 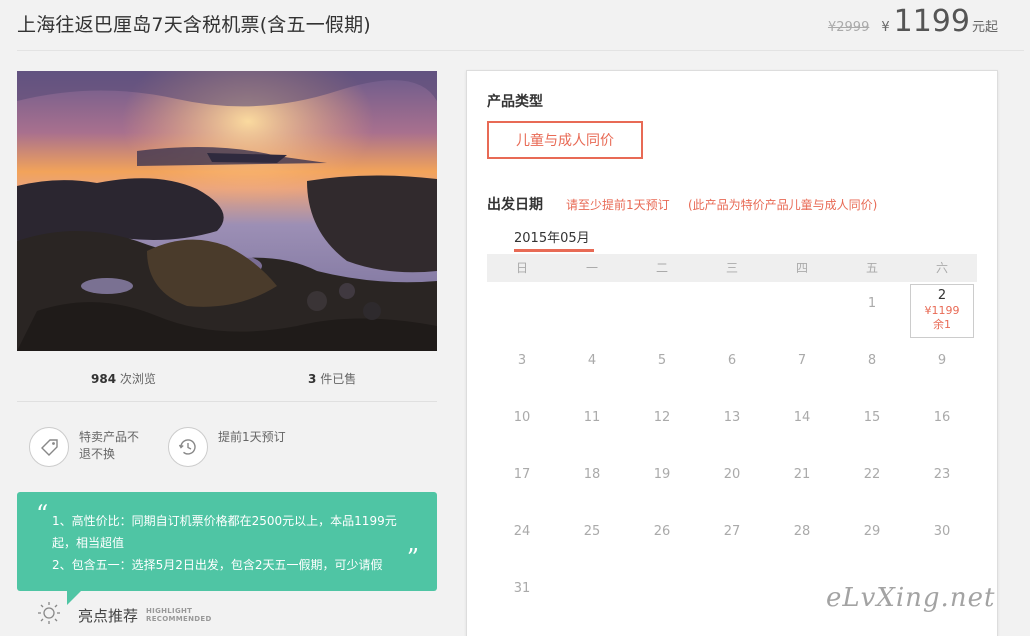 What do you see at coordinates (911, 598) in the screenshot?
I see `watermark: eLvXing.net` at bounding box center [911, 598].